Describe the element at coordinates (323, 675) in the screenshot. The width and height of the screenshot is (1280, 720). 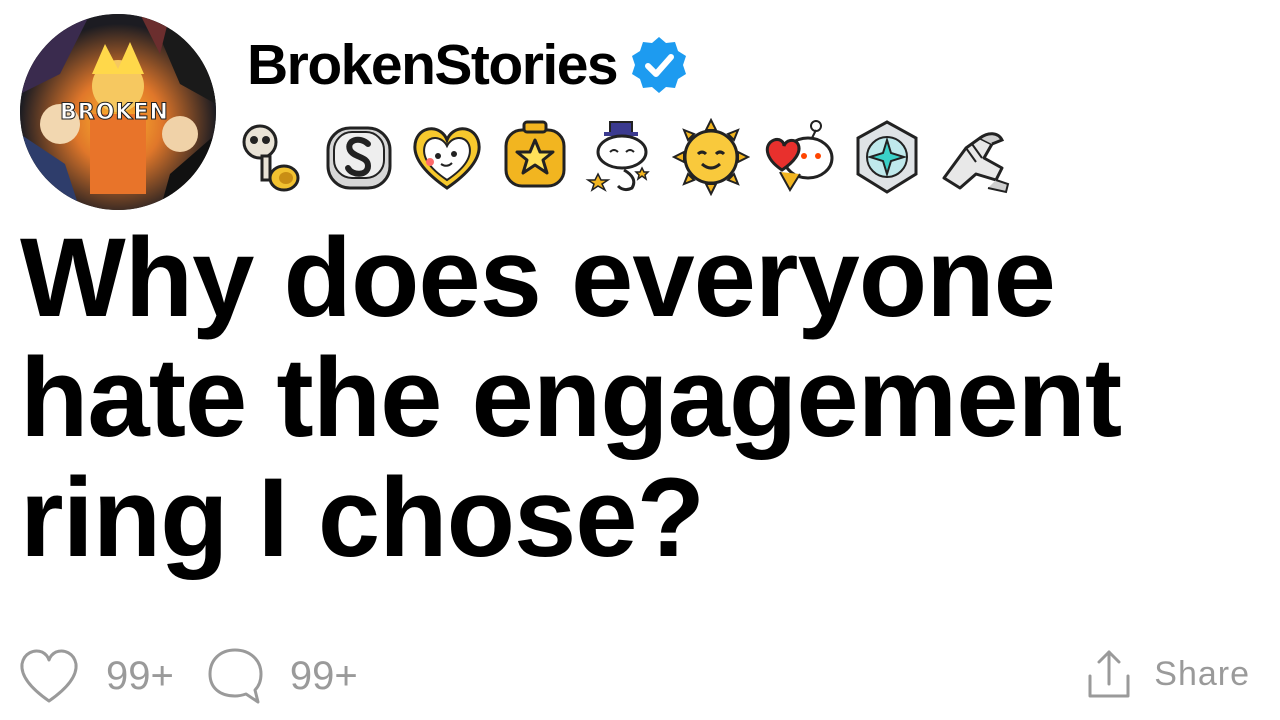
I see `comment-count: 99+` at that location.